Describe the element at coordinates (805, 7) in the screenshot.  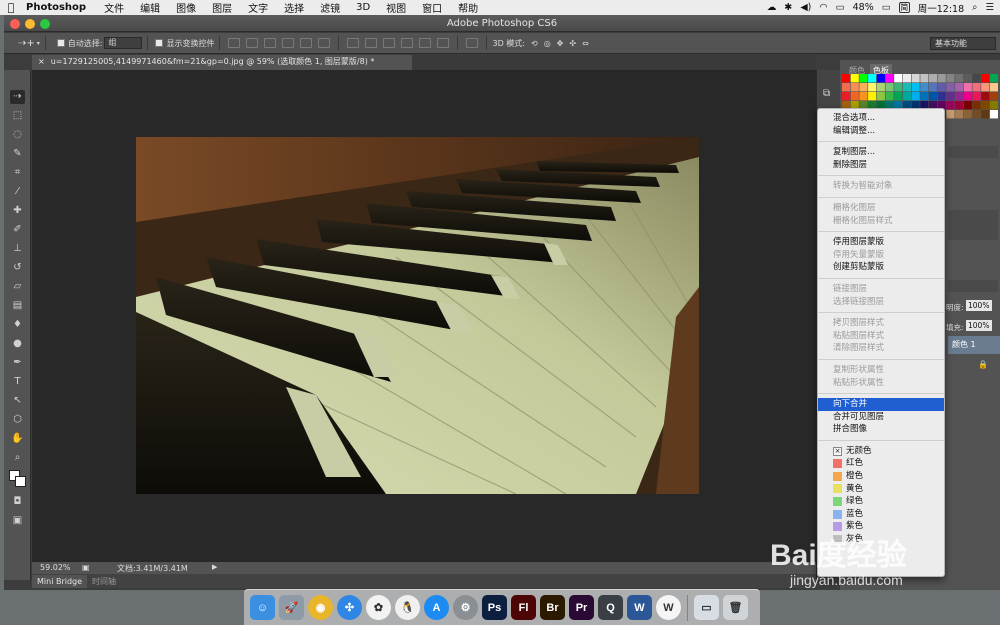
I see `volume-icon: ◀)` at that location.